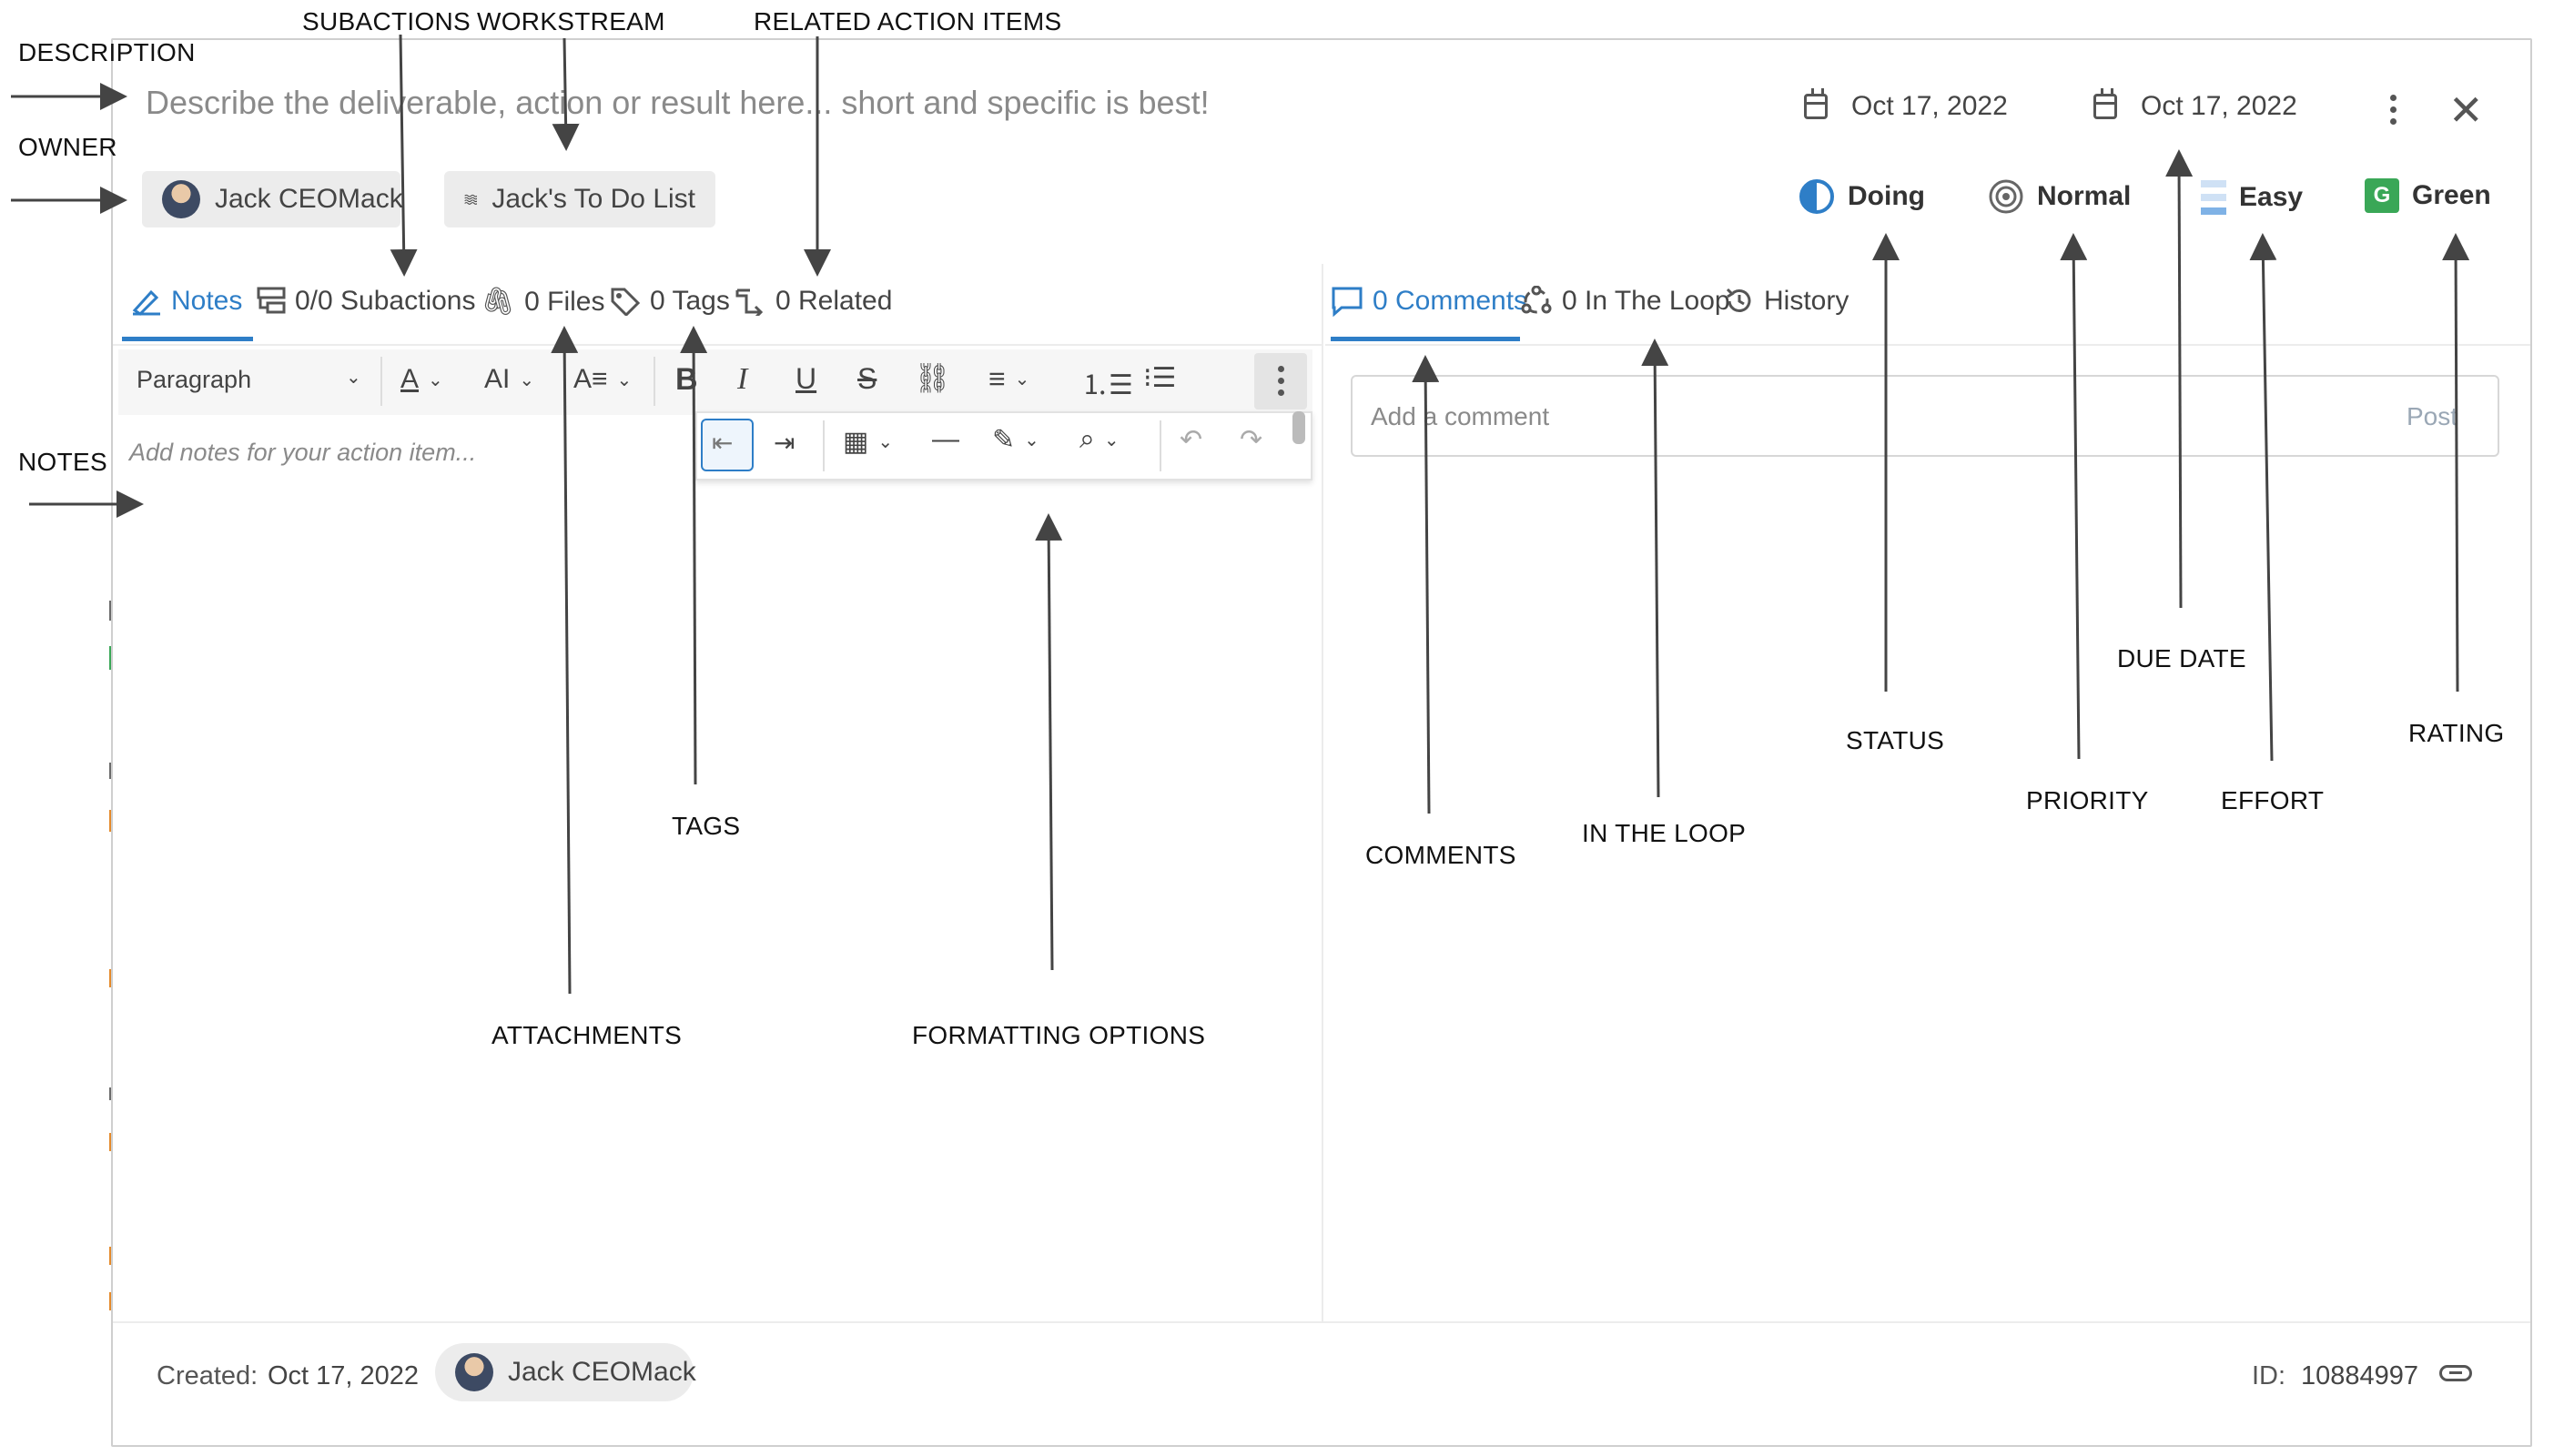 This screenshot has height=1456, width=2574. Describe the element at coordinates (1059, 1035) in the screenshot. I see `annotation-formatting: FORMATTING OPTIONS` at that location.